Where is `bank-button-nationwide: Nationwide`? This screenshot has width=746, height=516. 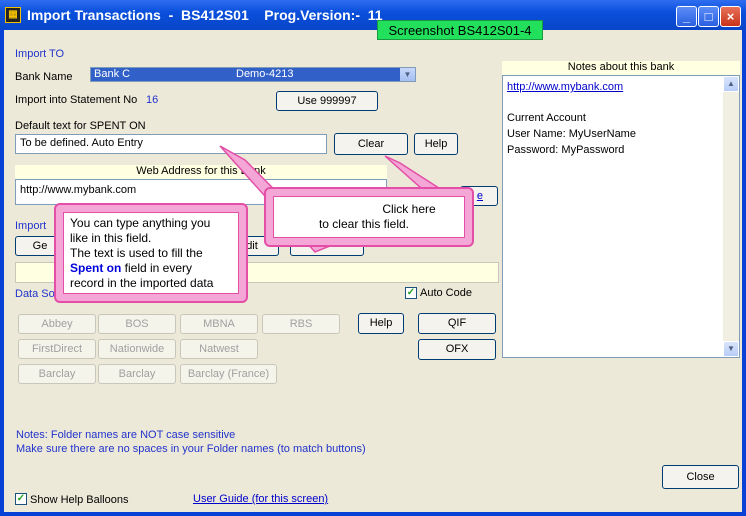
bank-button-nationwide: Nationwide is located at coordinates (137, 349).